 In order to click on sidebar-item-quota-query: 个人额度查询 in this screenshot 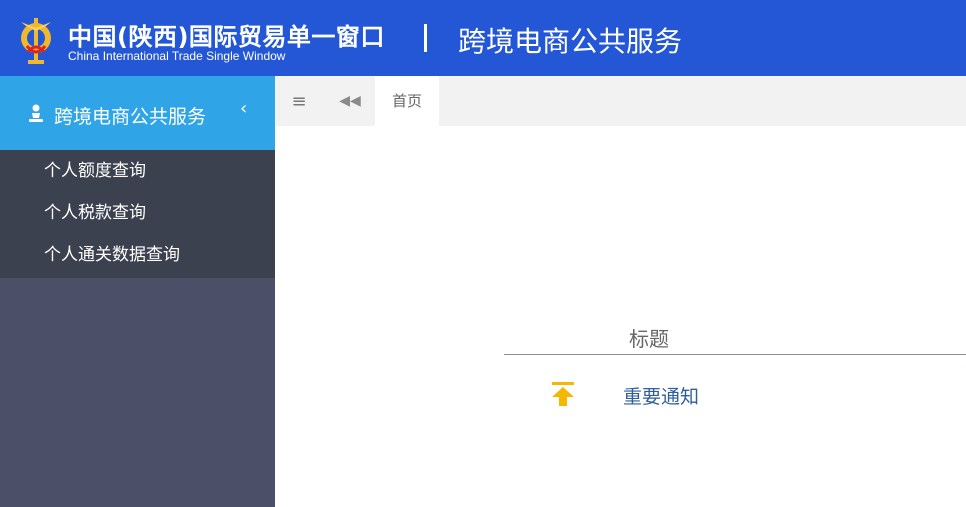, I will do `click(137, 171)`.